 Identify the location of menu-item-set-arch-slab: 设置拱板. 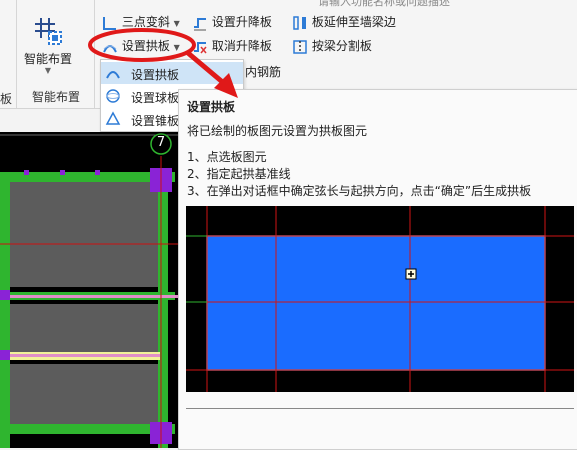
(172, 73).